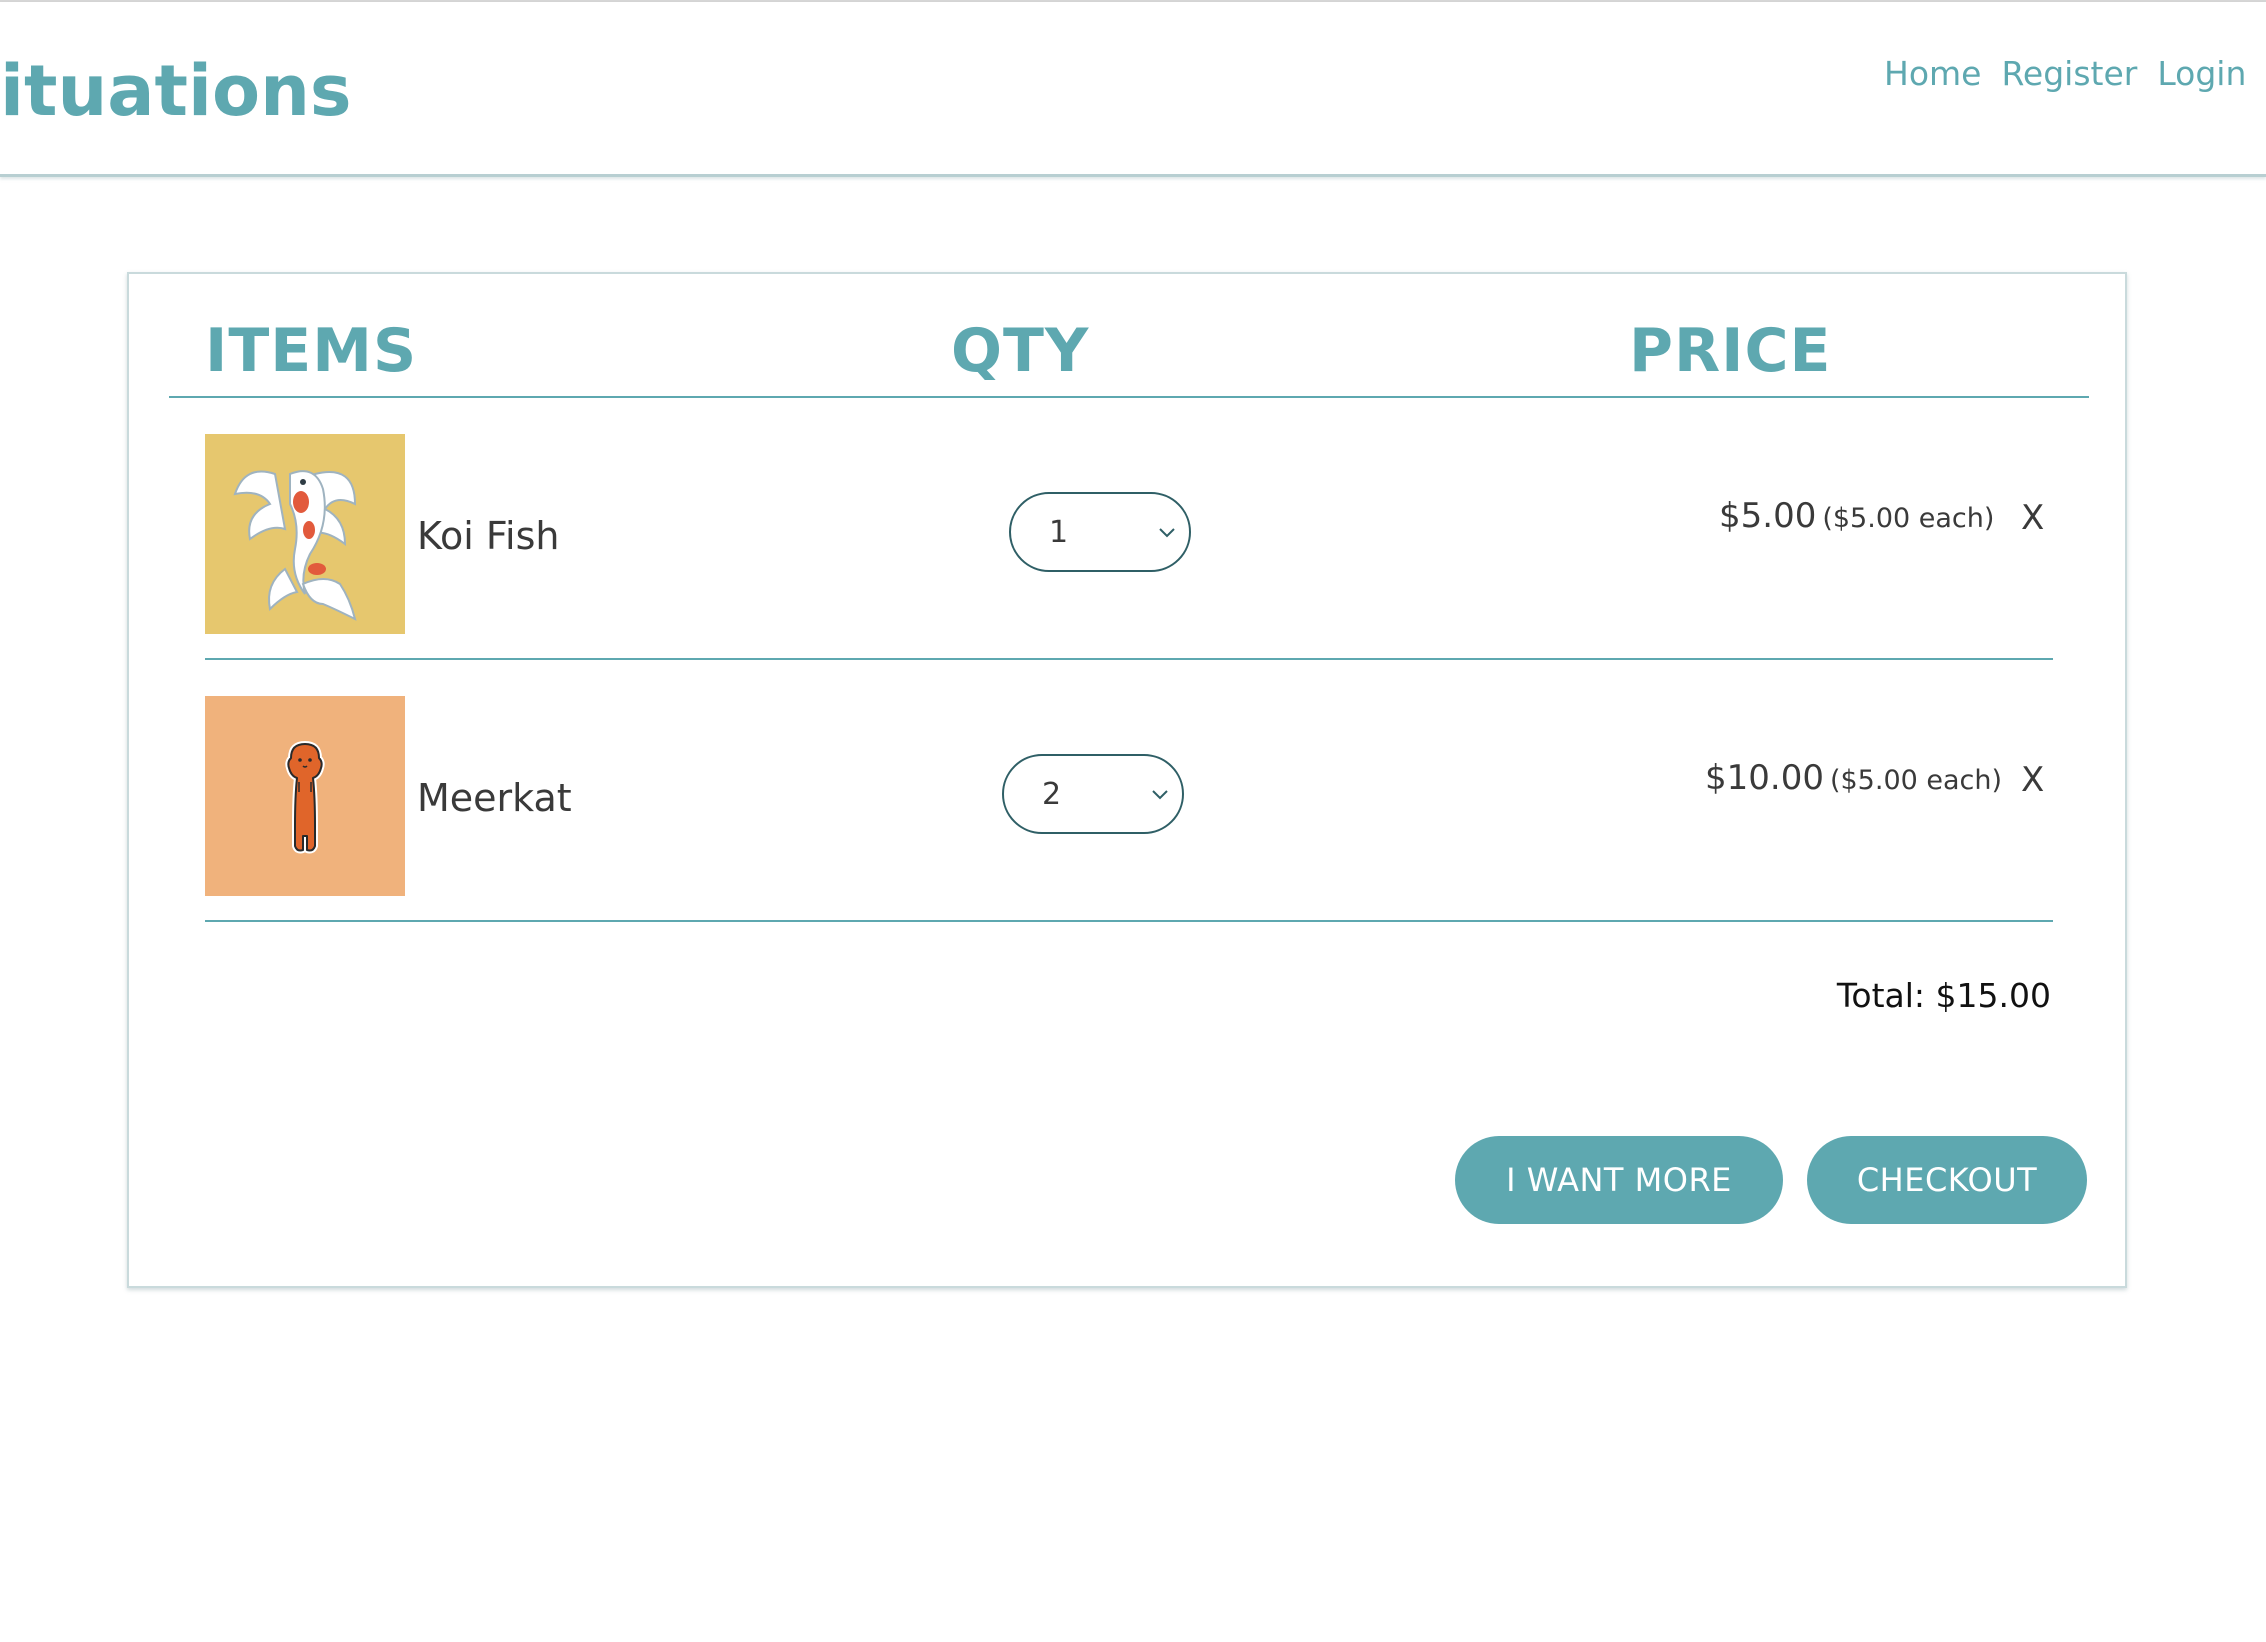 The height and width of the screenshot is (1642, 2266). I want to click on cart-row: Koi Fish 1 $5.00 ($5.00 each) X, so click(1129, 529).